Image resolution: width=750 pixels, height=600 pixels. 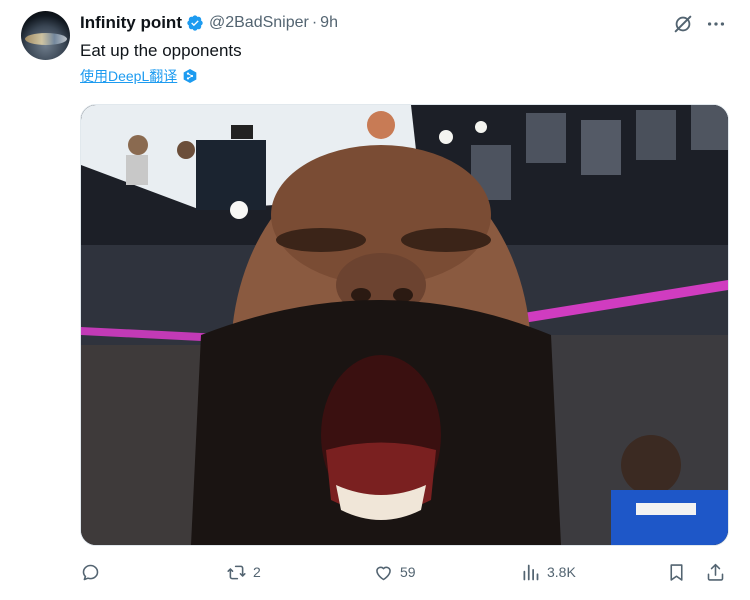 I want to click on avatar-earth-image, so click(x=46, y=39).